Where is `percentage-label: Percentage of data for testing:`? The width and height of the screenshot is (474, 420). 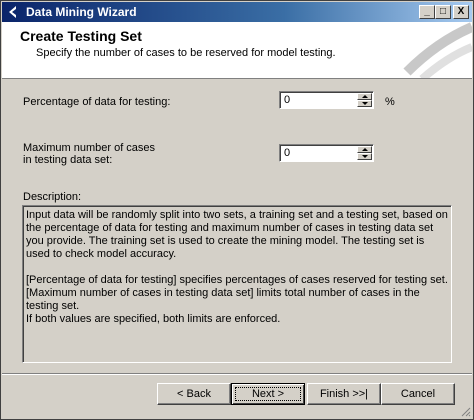
percentage-label: Percentage of data for testing: is located at coordinates (97, 102).